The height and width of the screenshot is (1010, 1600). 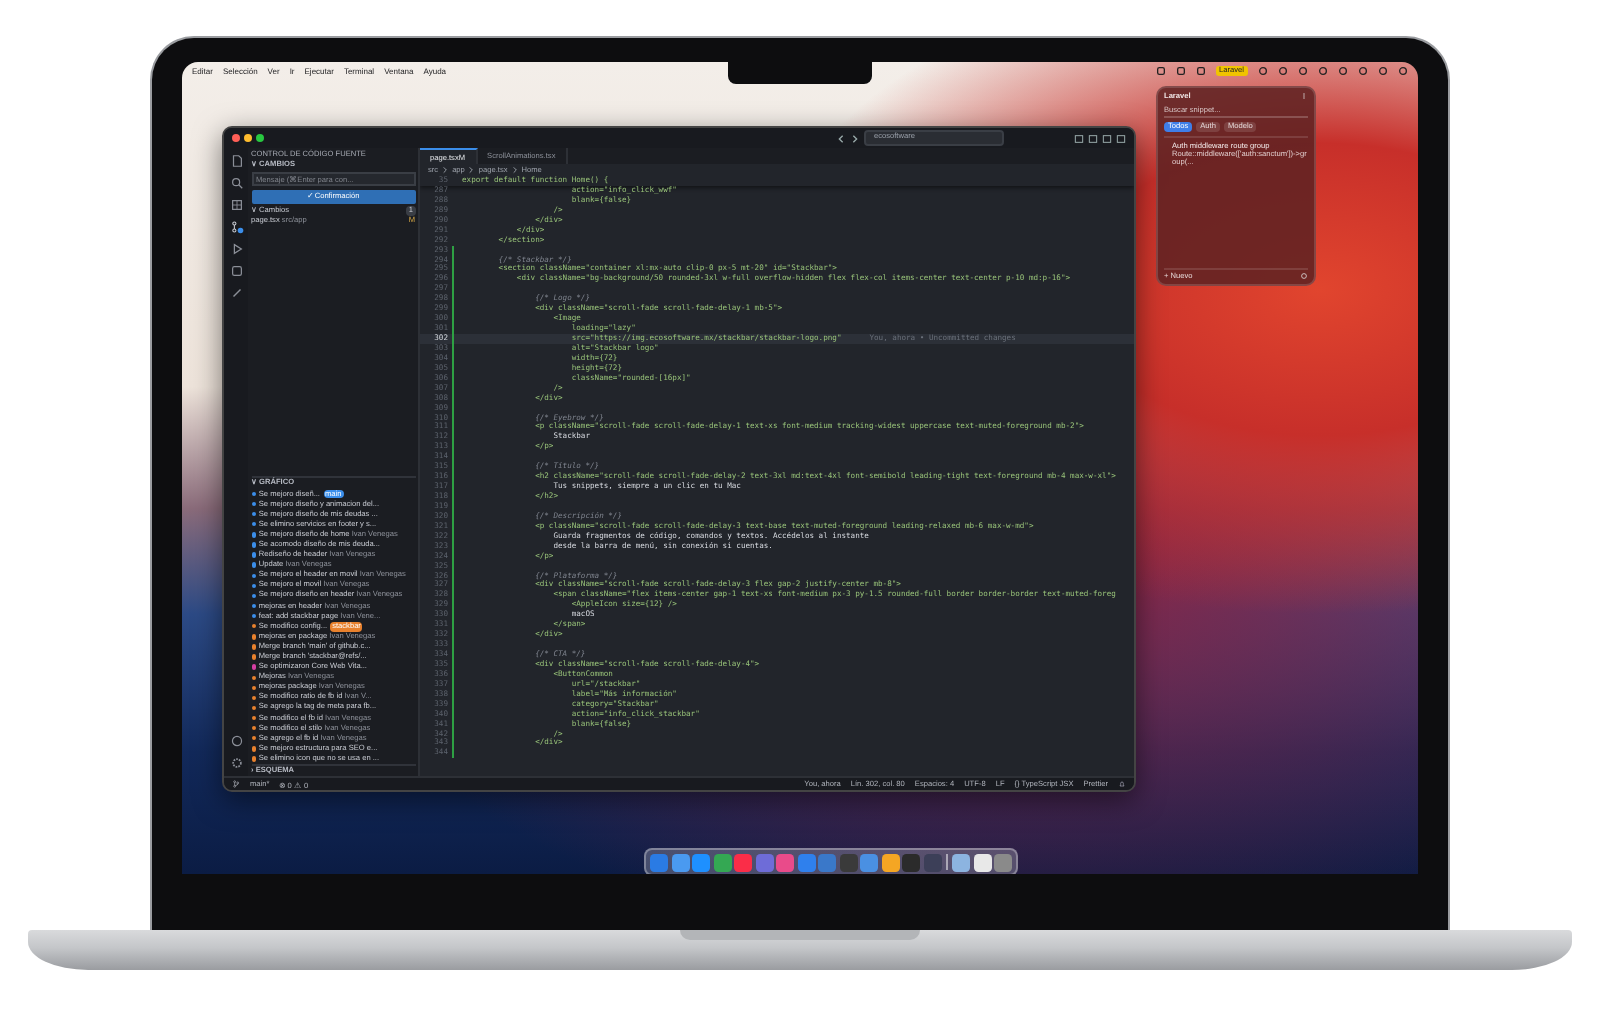 I want to click on zoom-button, so click(x=260, y=138).